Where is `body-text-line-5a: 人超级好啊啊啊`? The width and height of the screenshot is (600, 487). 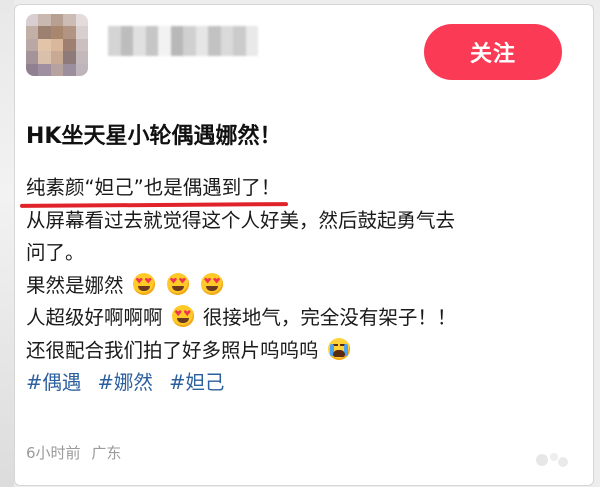
body-text-line-5a: 人超级好啊啊啊 is located at coordinates (94, 317).